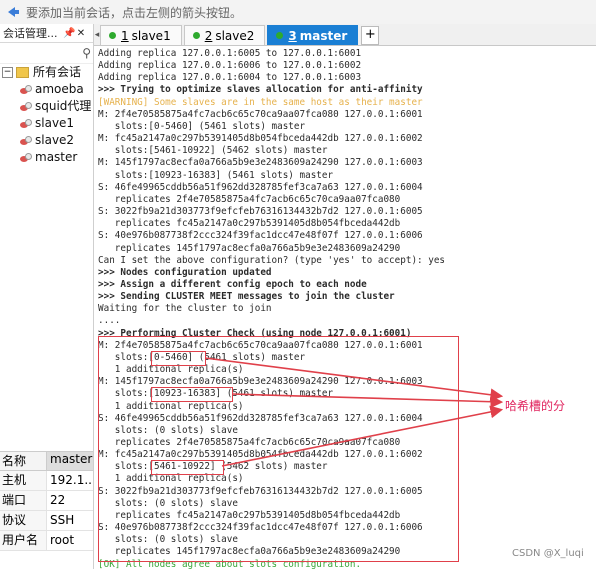 The height and width of the screenshot is (569, 596). Describe the element at coordinates (23, 480) in the screenshot. I see `property-key: 主机` at that location.